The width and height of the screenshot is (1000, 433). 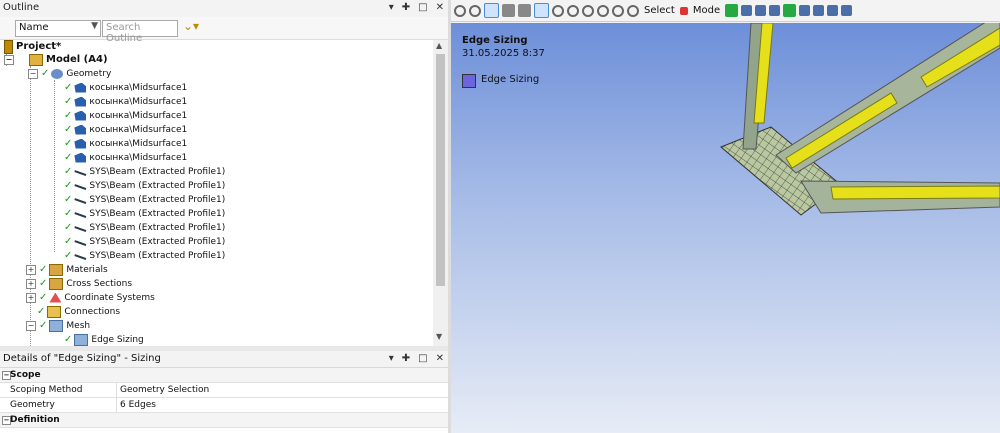 What do you see at coordinates (805, 10) in the screenshot?
I see `select-node-icon` at bounding box center [805, 10].